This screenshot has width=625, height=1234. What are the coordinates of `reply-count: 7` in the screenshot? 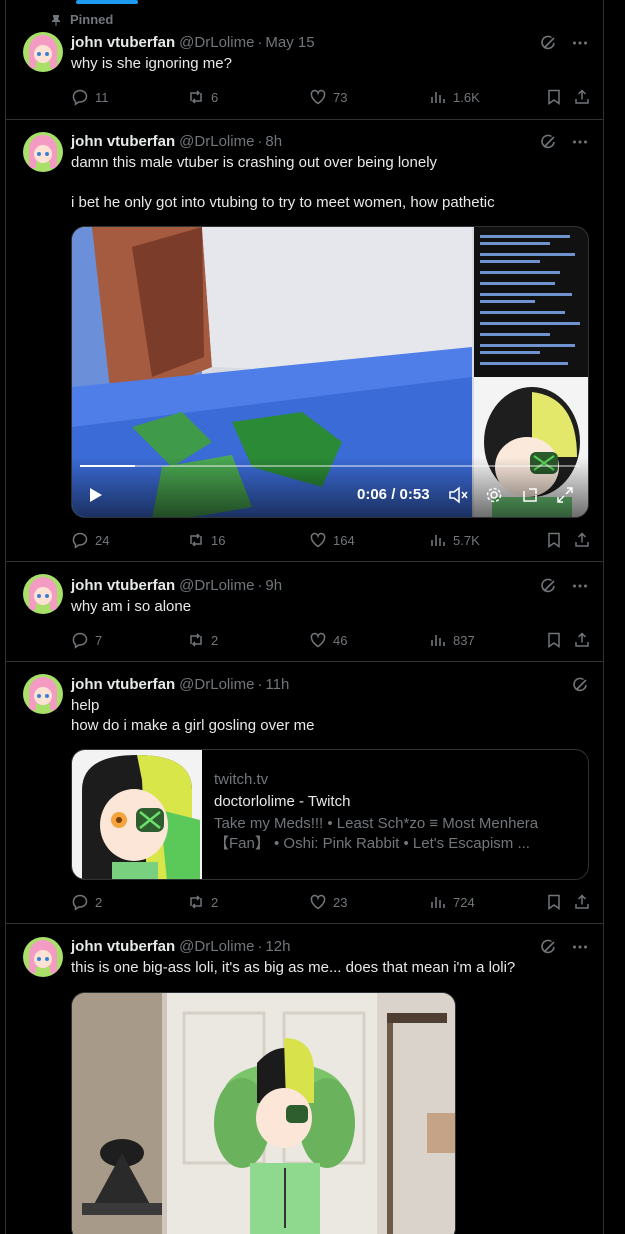 It's located at (99, 640).